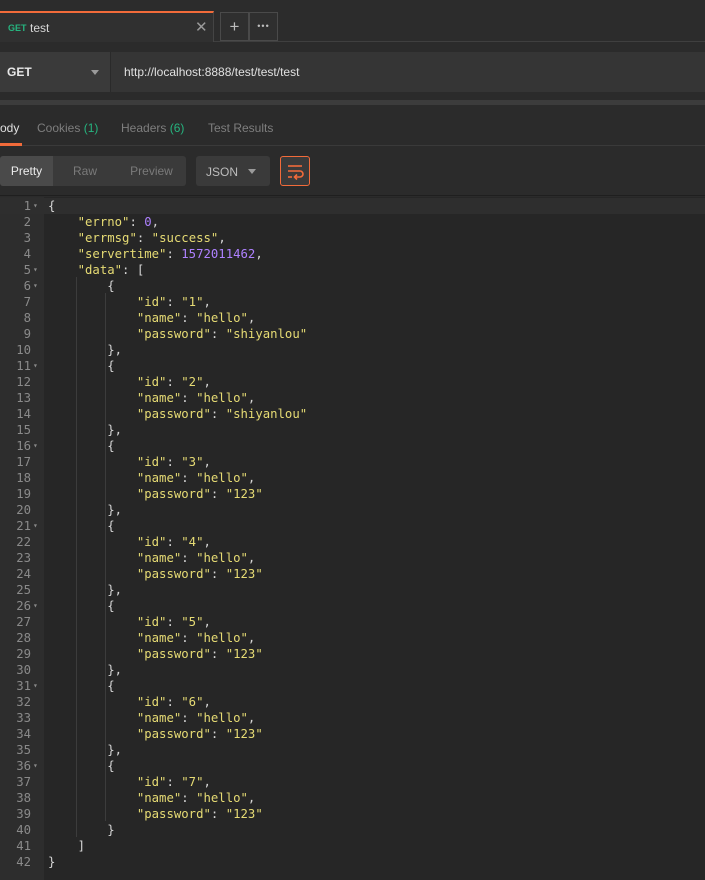  What do you see at coordinates (23, 670) in the screenshot?
I see `line-number: 30` at bounding box center [23, 670].